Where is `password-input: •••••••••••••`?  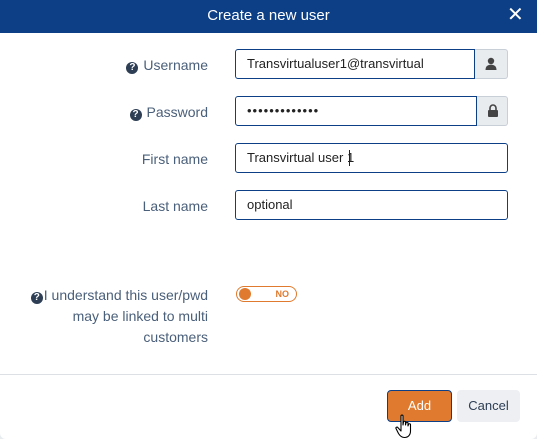
password-input: ••••••••••••• is located at coordinates (356, 111).